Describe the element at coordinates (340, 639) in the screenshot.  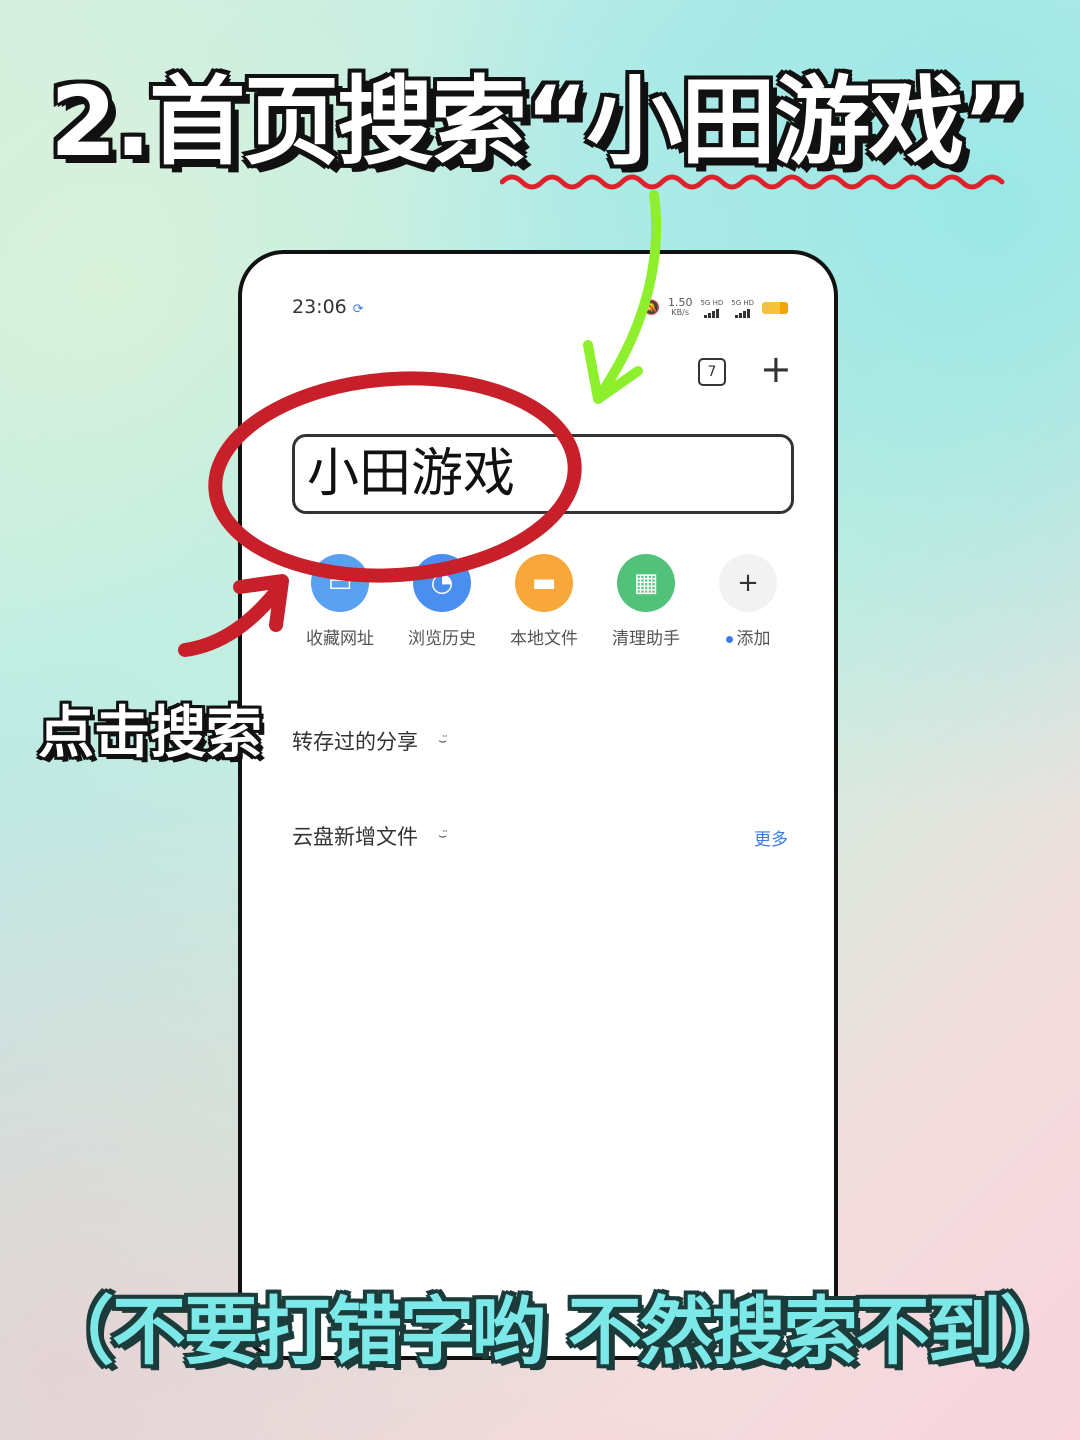
I see `shortcut-label: 收藏网址` at that location.